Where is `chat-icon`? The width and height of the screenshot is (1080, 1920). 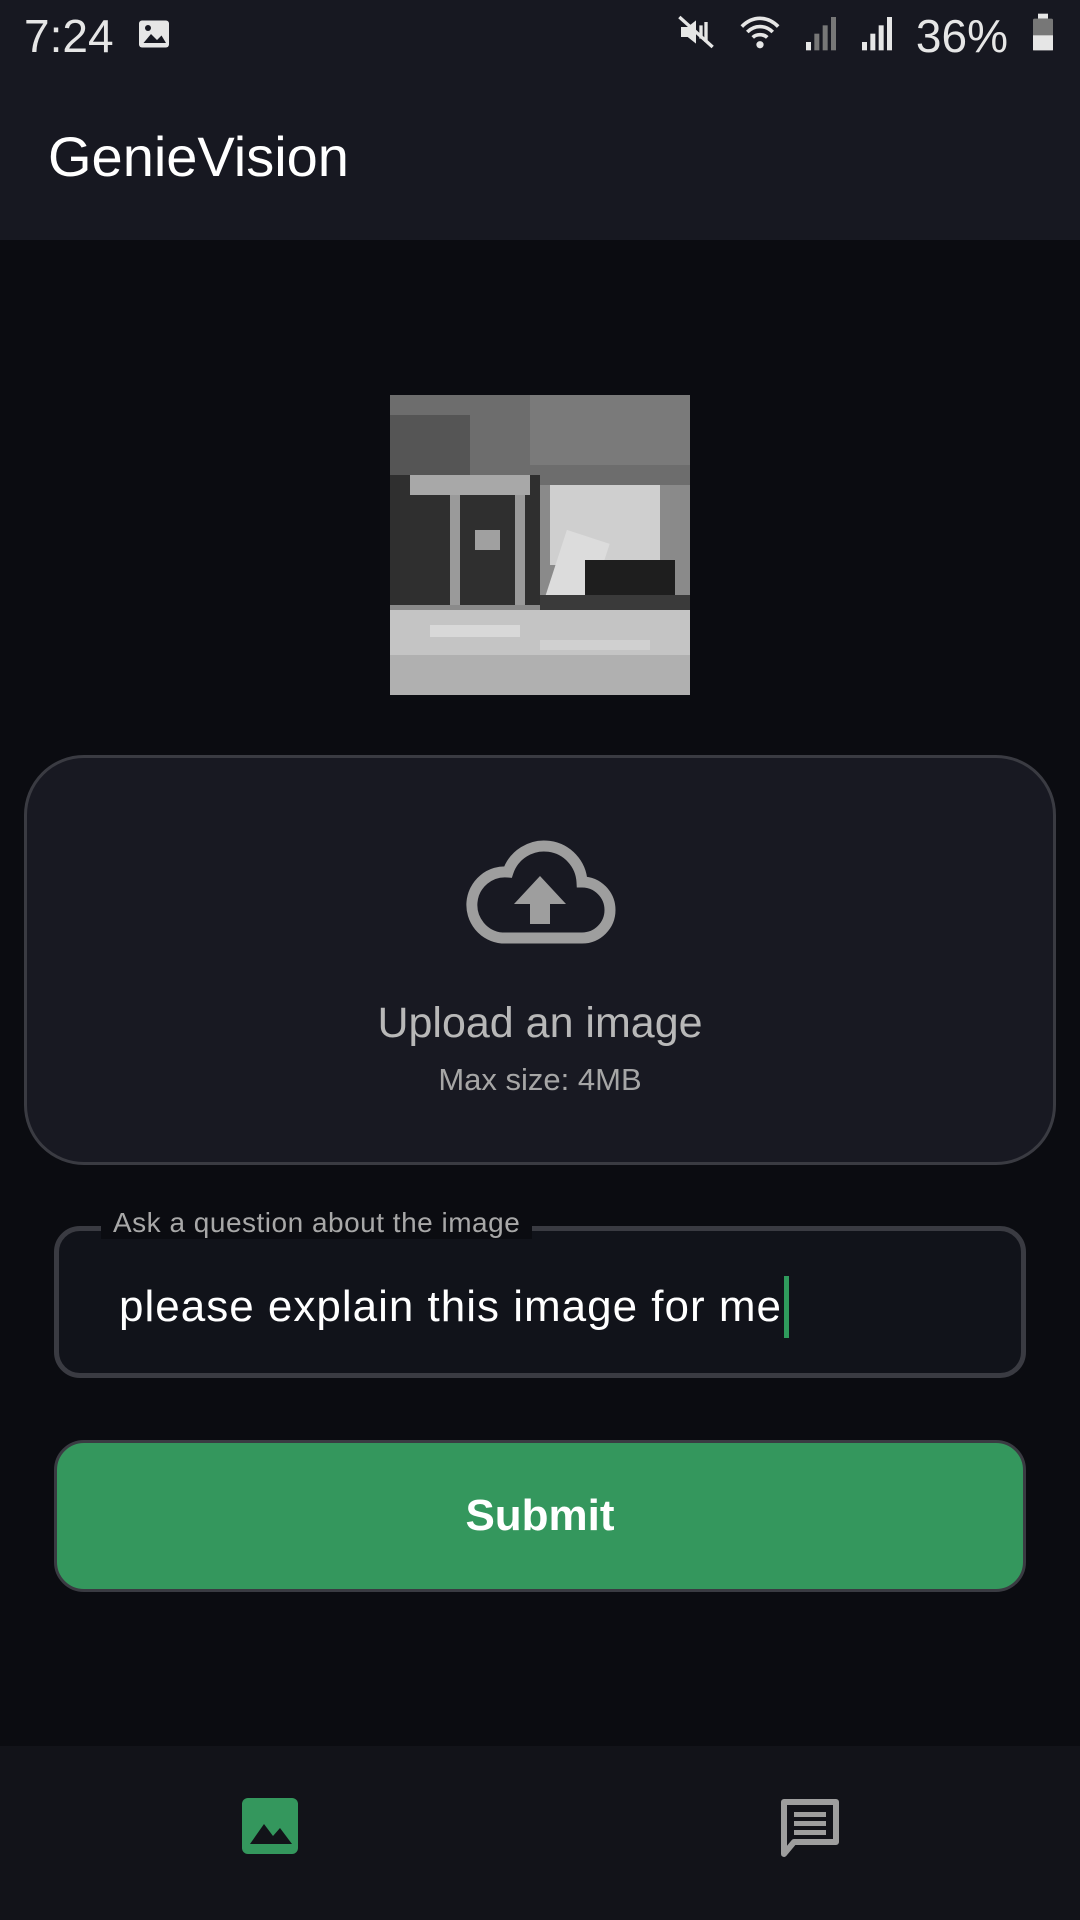 chat-icon is located at coordinates (810, 1831).